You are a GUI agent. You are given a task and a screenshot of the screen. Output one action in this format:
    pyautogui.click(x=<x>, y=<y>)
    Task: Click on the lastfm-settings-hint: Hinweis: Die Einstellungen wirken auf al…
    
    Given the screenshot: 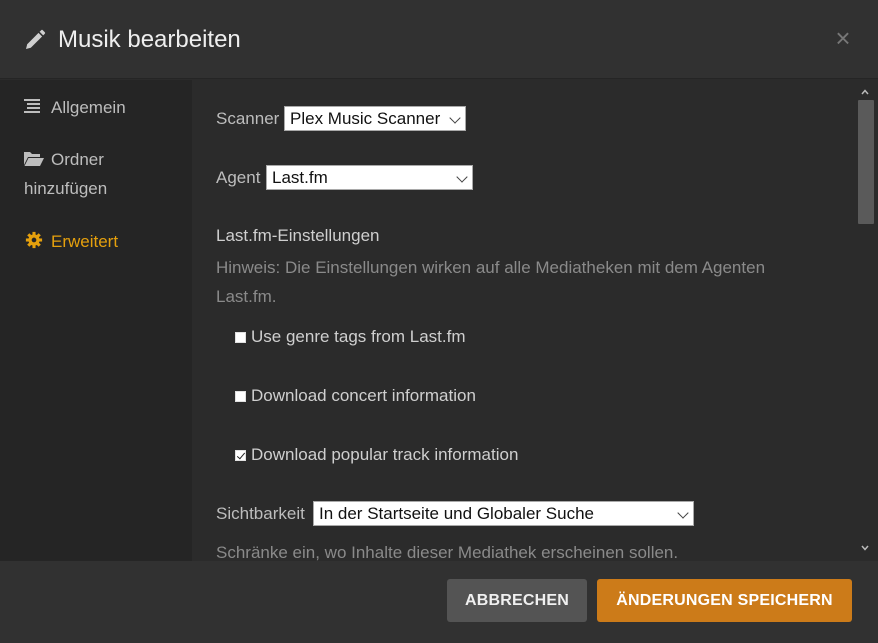 What is the action you would take?
    pyautogui.click(x=491, y=282)
    